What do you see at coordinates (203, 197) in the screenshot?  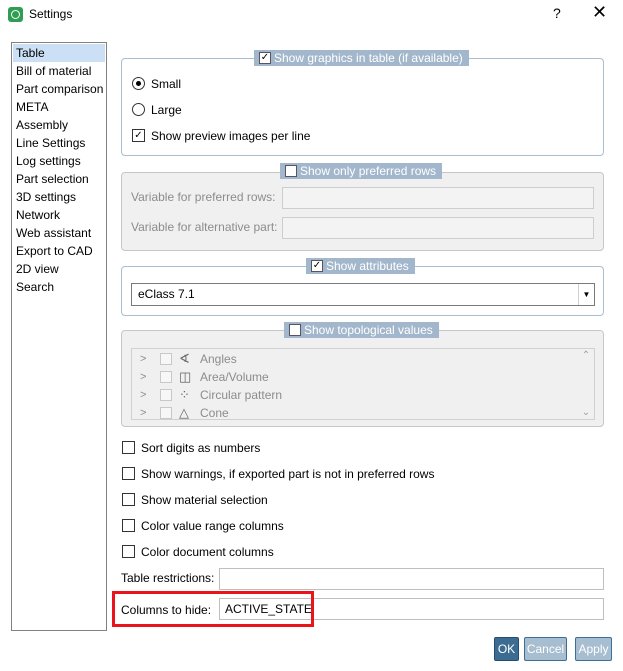 I see `var-preferred-label: Variable for preferred rows:` at bounding box center [203, 197].